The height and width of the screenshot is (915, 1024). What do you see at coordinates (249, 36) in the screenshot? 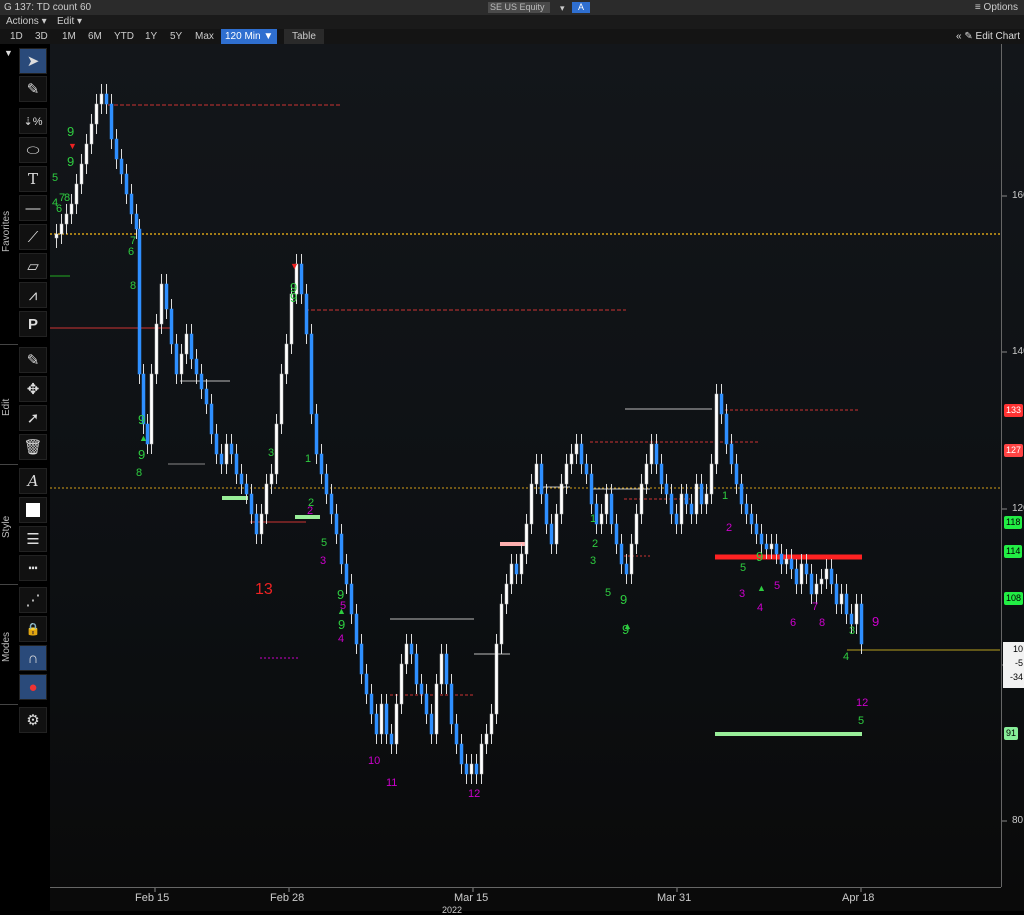
I see `interval-dropdown: 120 Min ▼` at bounding box center [249, 36].